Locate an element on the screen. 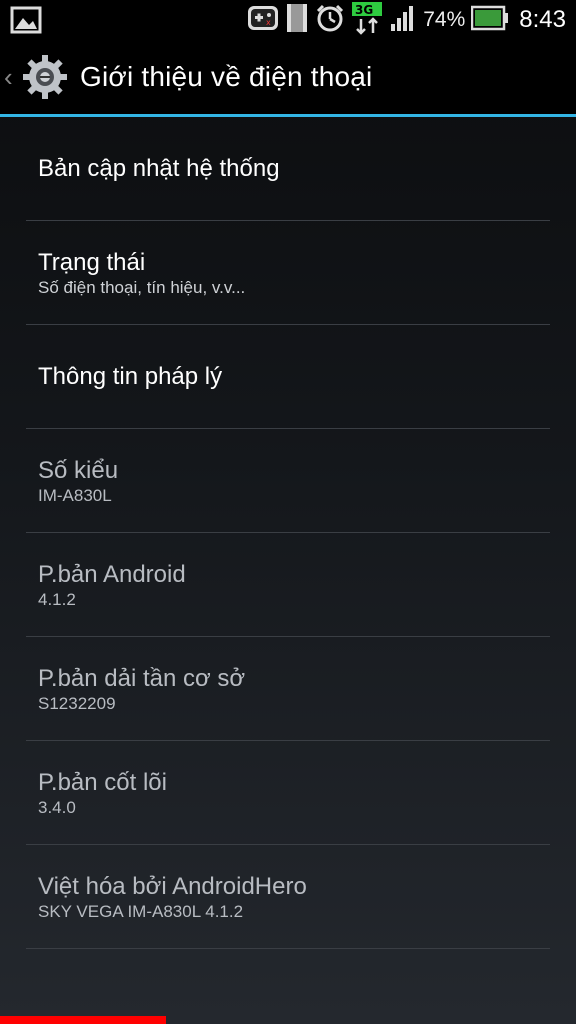 The image size is (576, 1024). list-item-title: Thông tin pháp lý is located at coordinates (130, 376).